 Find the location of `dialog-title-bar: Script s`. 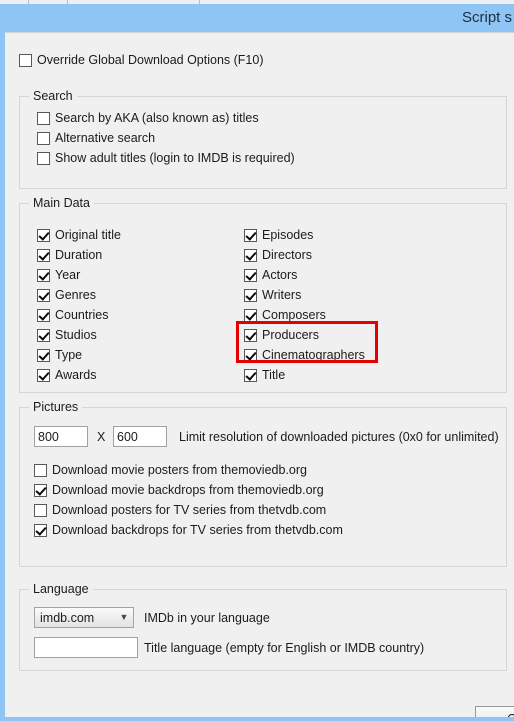

dialog-title-bar: Script s is located at coordinates (257, 18).